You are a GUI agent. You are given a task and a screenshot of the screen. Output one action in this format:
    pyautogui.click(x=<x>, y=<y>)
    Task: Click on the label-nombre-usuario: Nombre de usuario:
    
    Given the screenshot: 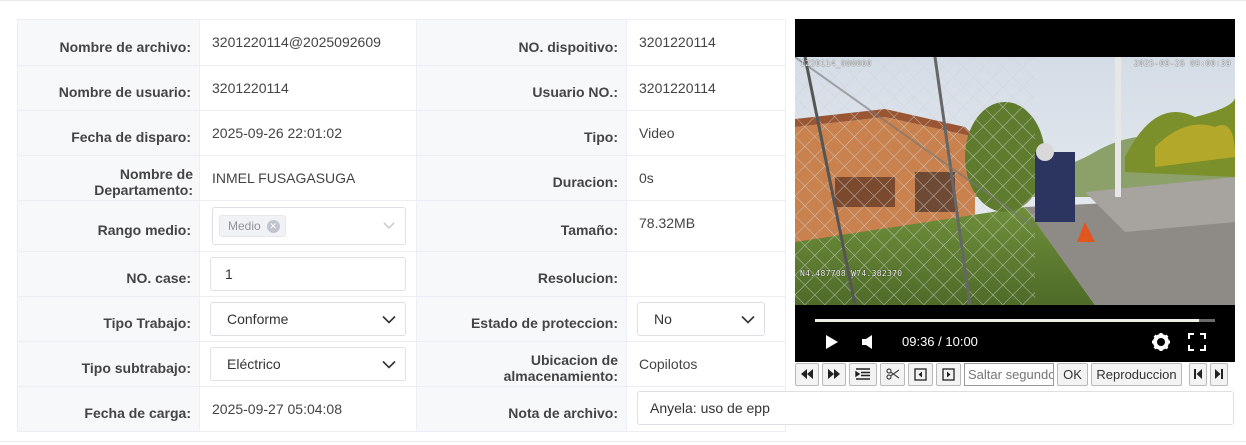 What is the action you would take?
    pyautogui.click(x=108, y=88)
    